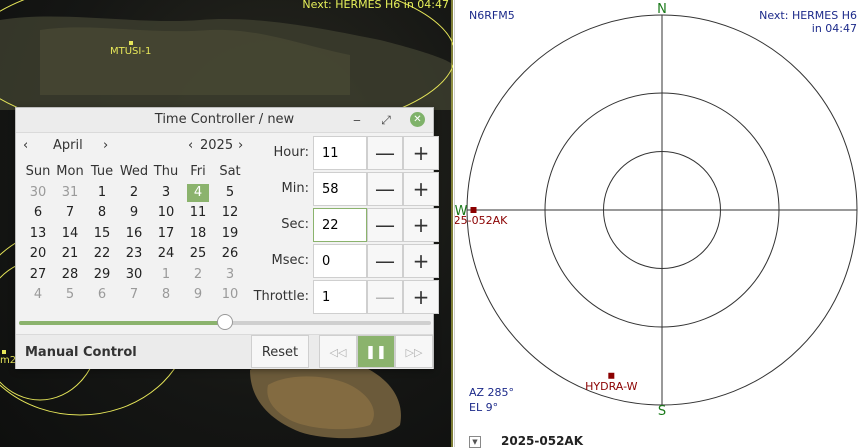 The width and height of the screenshot is (859, 448). What do you see at coordinates (70, 234) in the screenshot?
I see `calendar-day: 14` at bounding box center [70, 234].